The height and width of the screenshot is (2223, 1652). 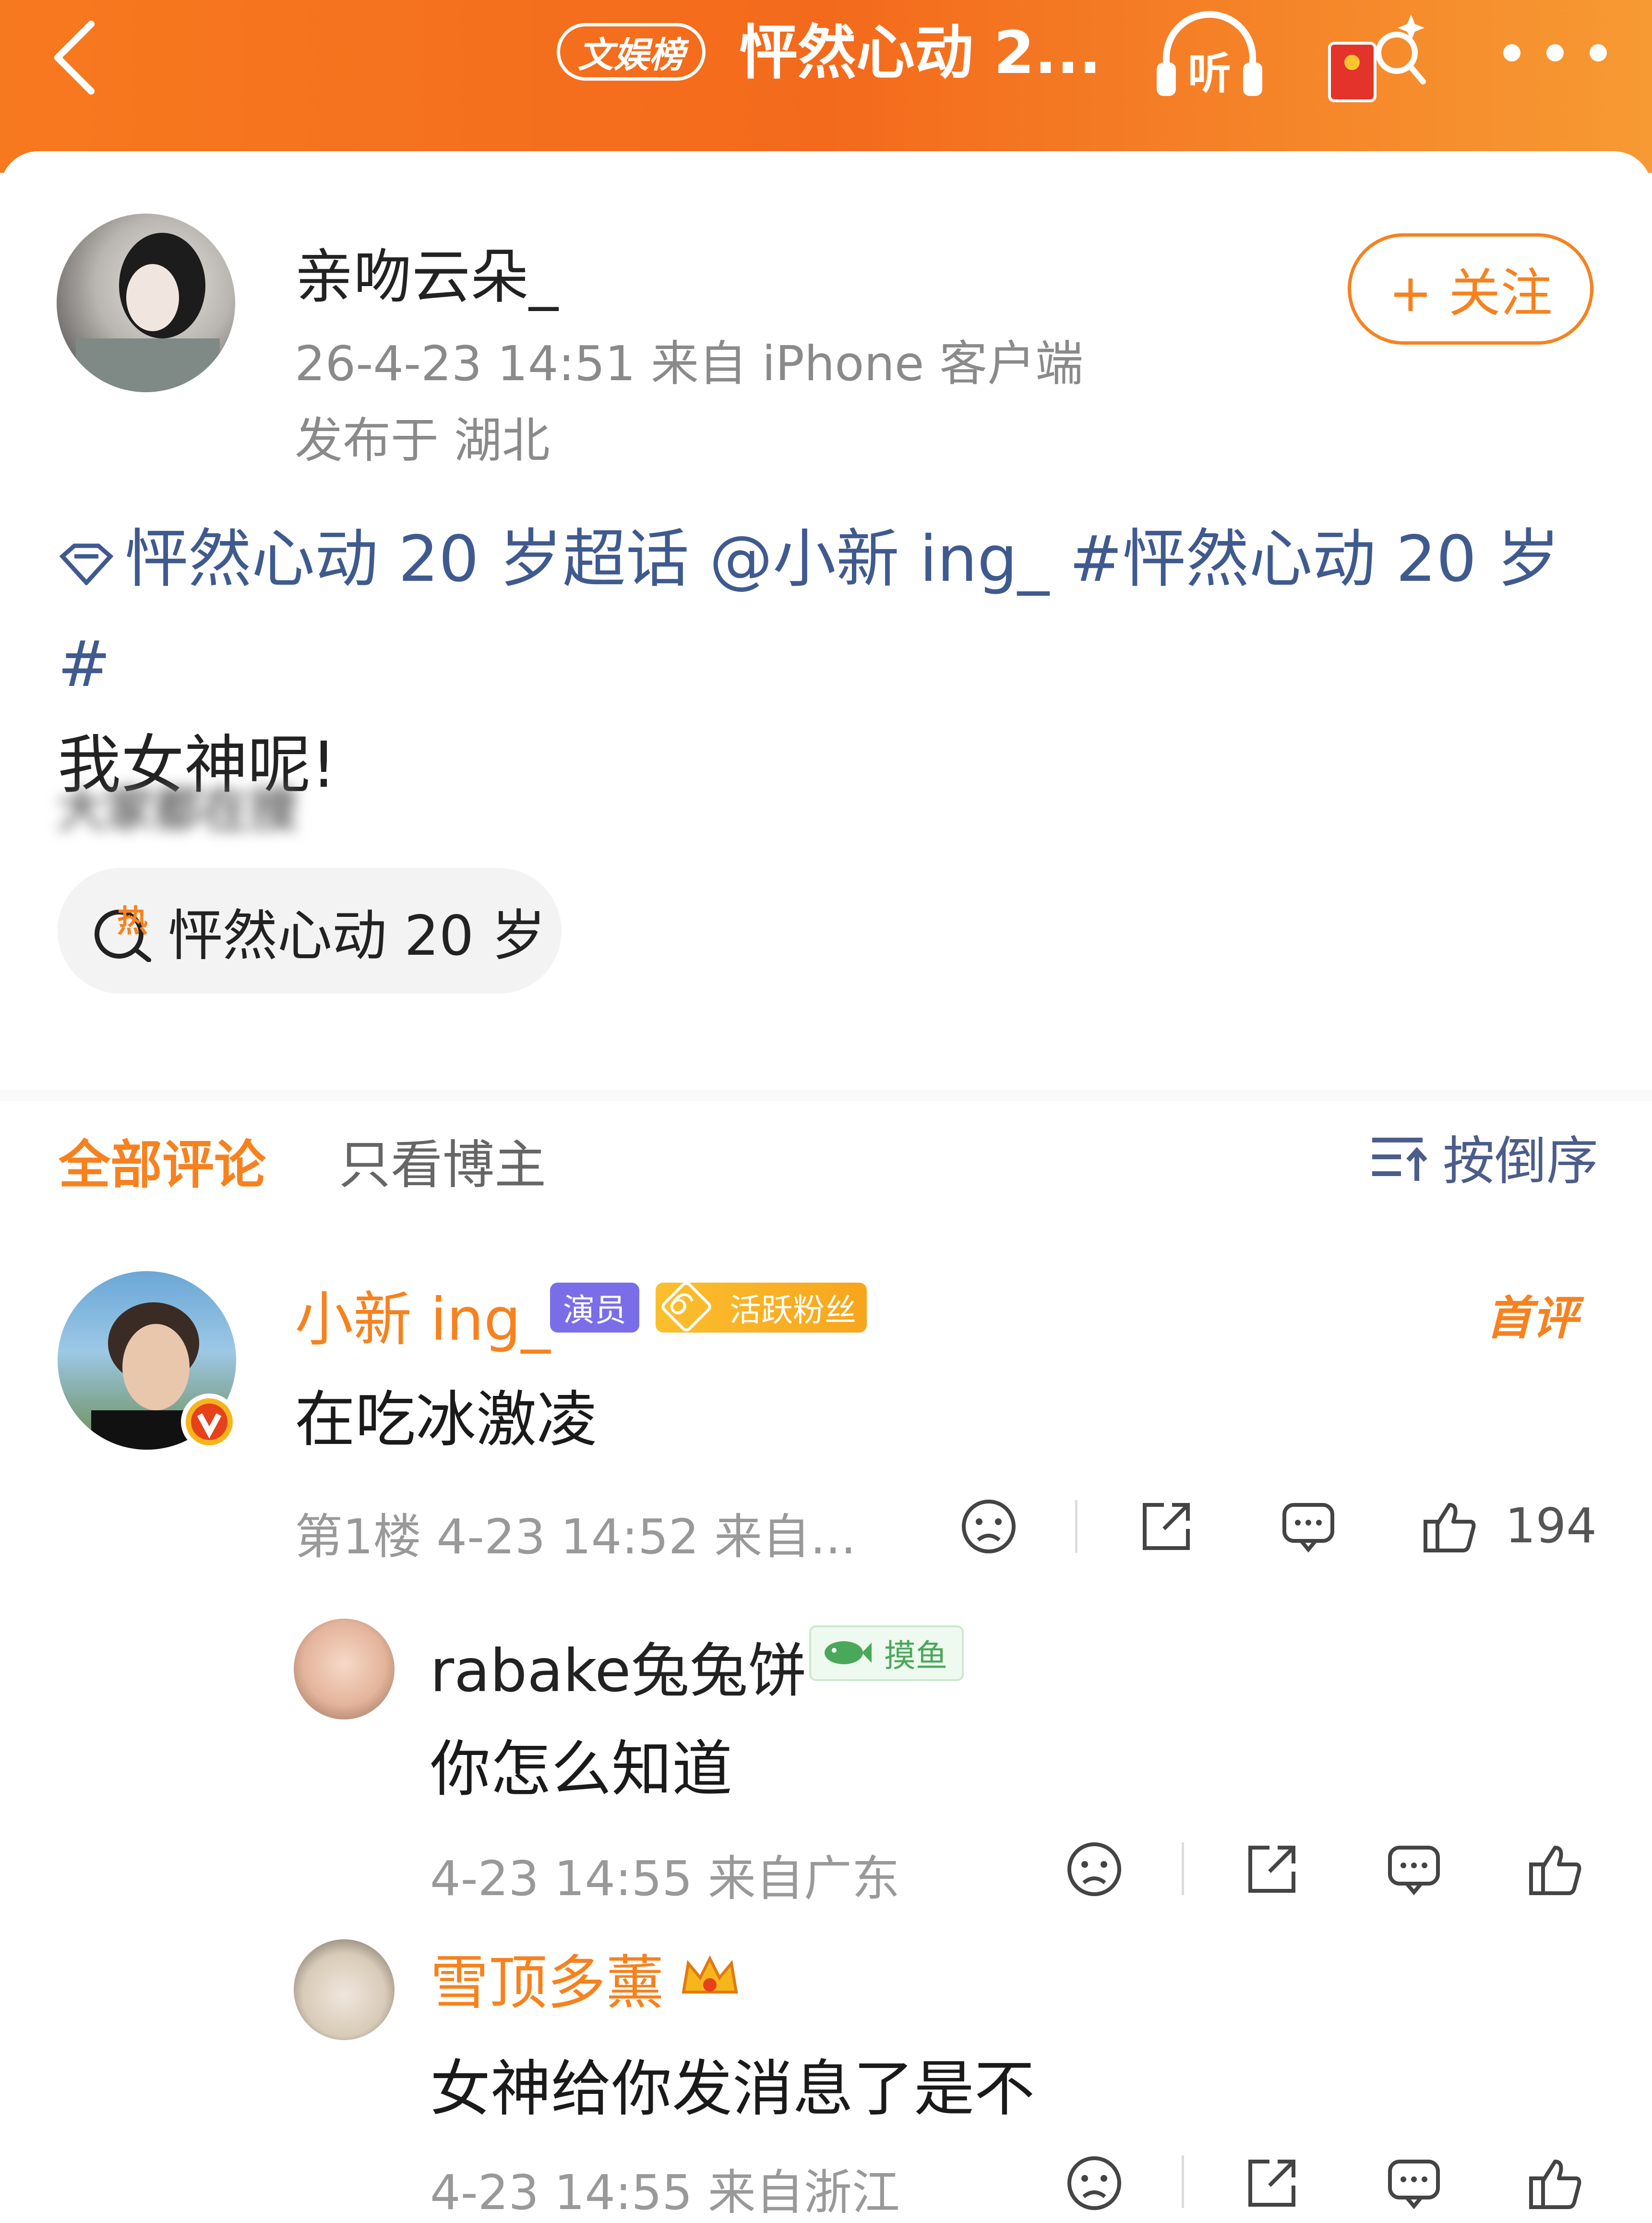 I want to click on listen-button: 听, so click(x=1209, y=56).